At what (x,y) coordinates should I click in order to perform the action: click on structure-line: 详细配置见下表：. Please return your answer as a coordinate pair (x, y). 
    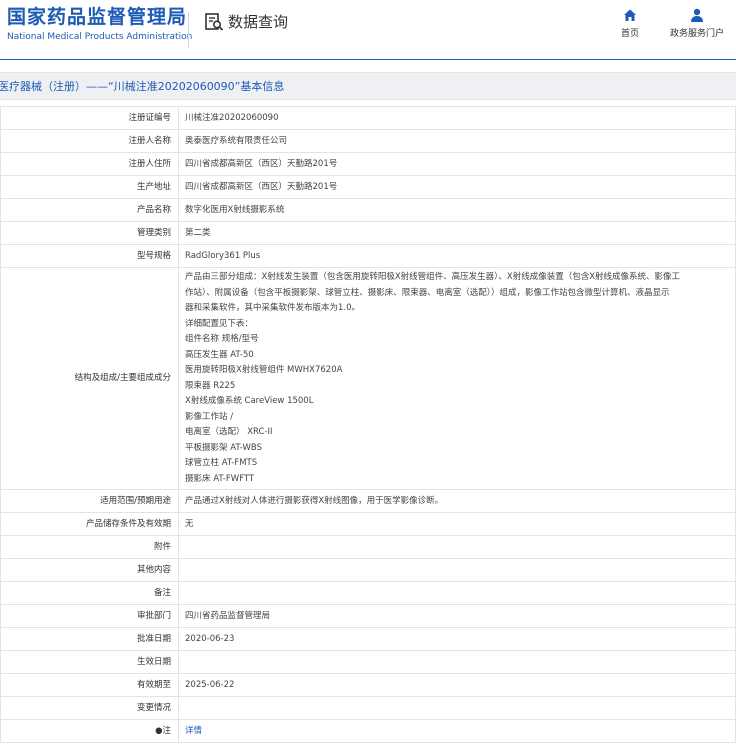
    Looking at the image, I should click on (219, 323).